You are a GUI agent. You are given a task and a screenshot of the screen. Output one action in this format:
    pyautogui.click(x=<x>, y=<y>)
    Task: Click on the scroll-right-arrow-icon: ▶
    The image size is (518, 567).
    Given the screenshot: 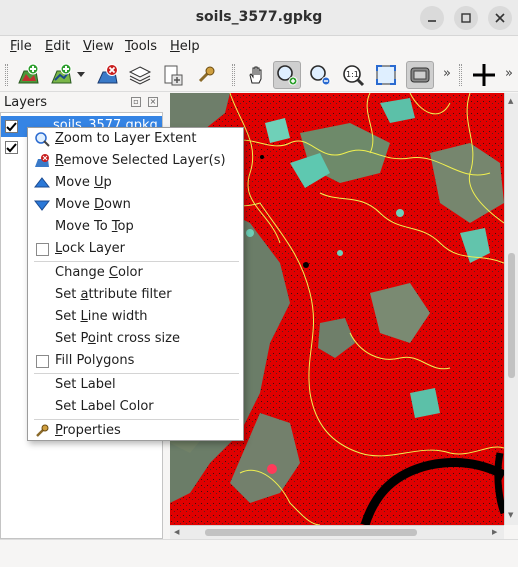 What is the action you would take?
    pyautogui.click(x=494, y=532)
    